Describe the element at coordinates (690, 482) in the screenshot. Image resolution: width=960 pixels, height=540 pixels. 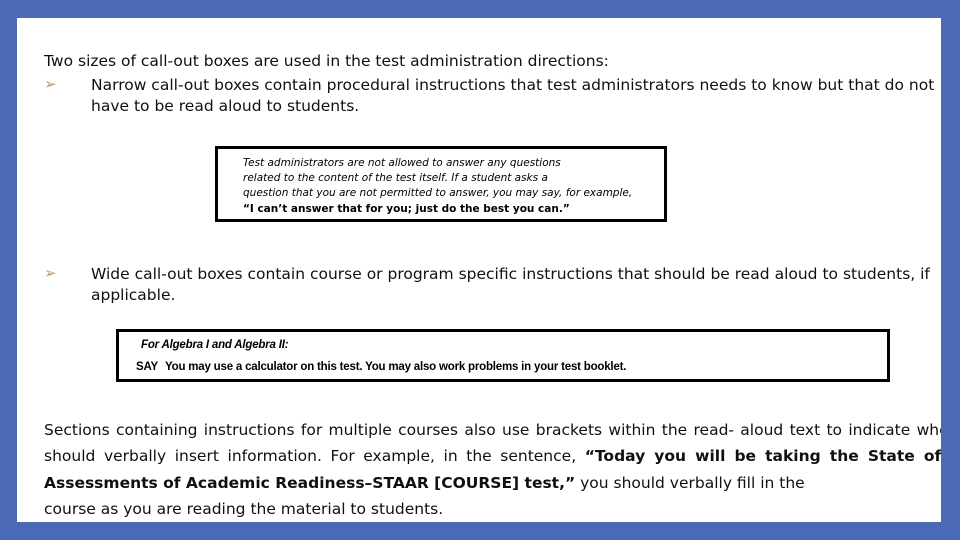
I see `closing-part-2: you should verbally fill in the` at that location.